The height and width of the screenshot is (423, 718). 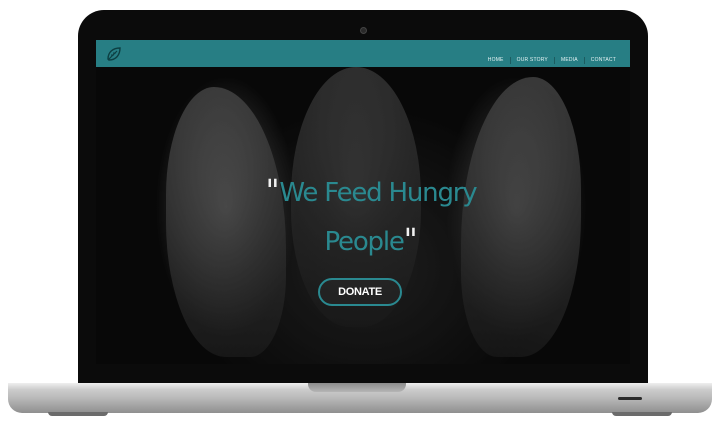 I want to click on webcam, so click(x=363, y=30).